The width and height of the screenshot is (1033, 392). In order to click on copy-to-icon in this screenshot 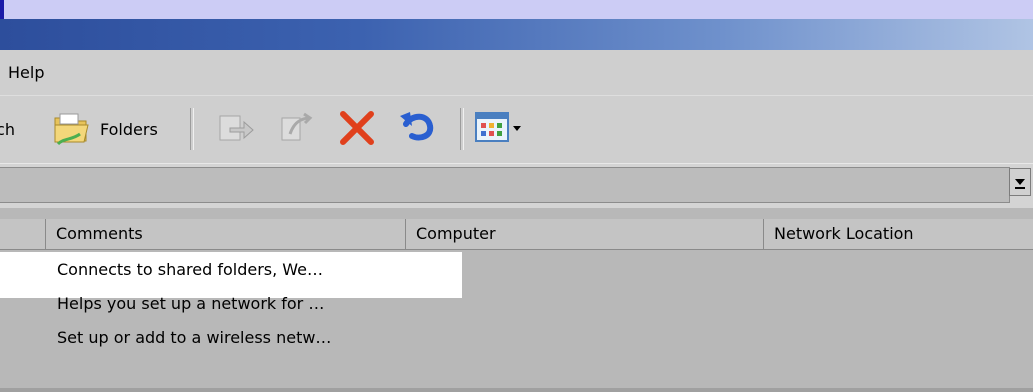, I will do `click(296, 128)`.